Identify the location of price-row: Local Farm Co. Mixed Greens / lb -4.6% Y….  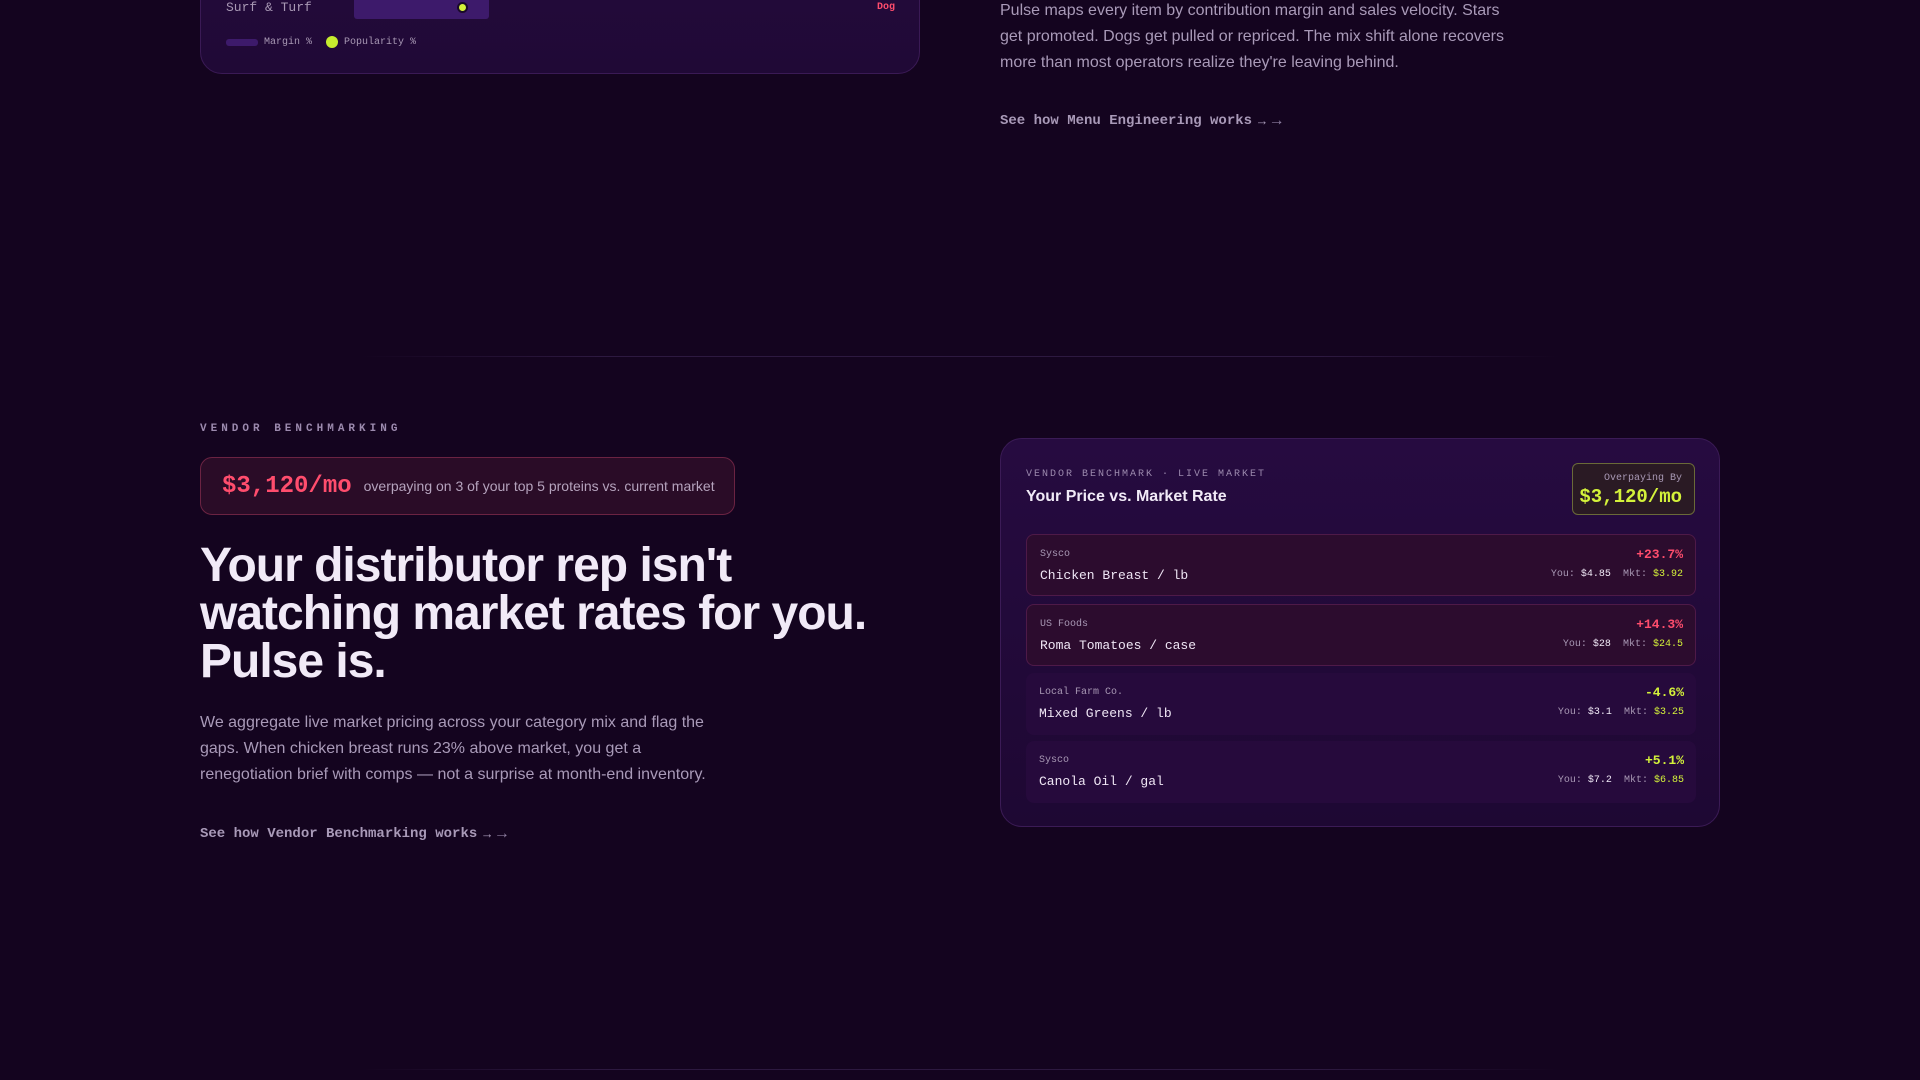
(1361, 704).